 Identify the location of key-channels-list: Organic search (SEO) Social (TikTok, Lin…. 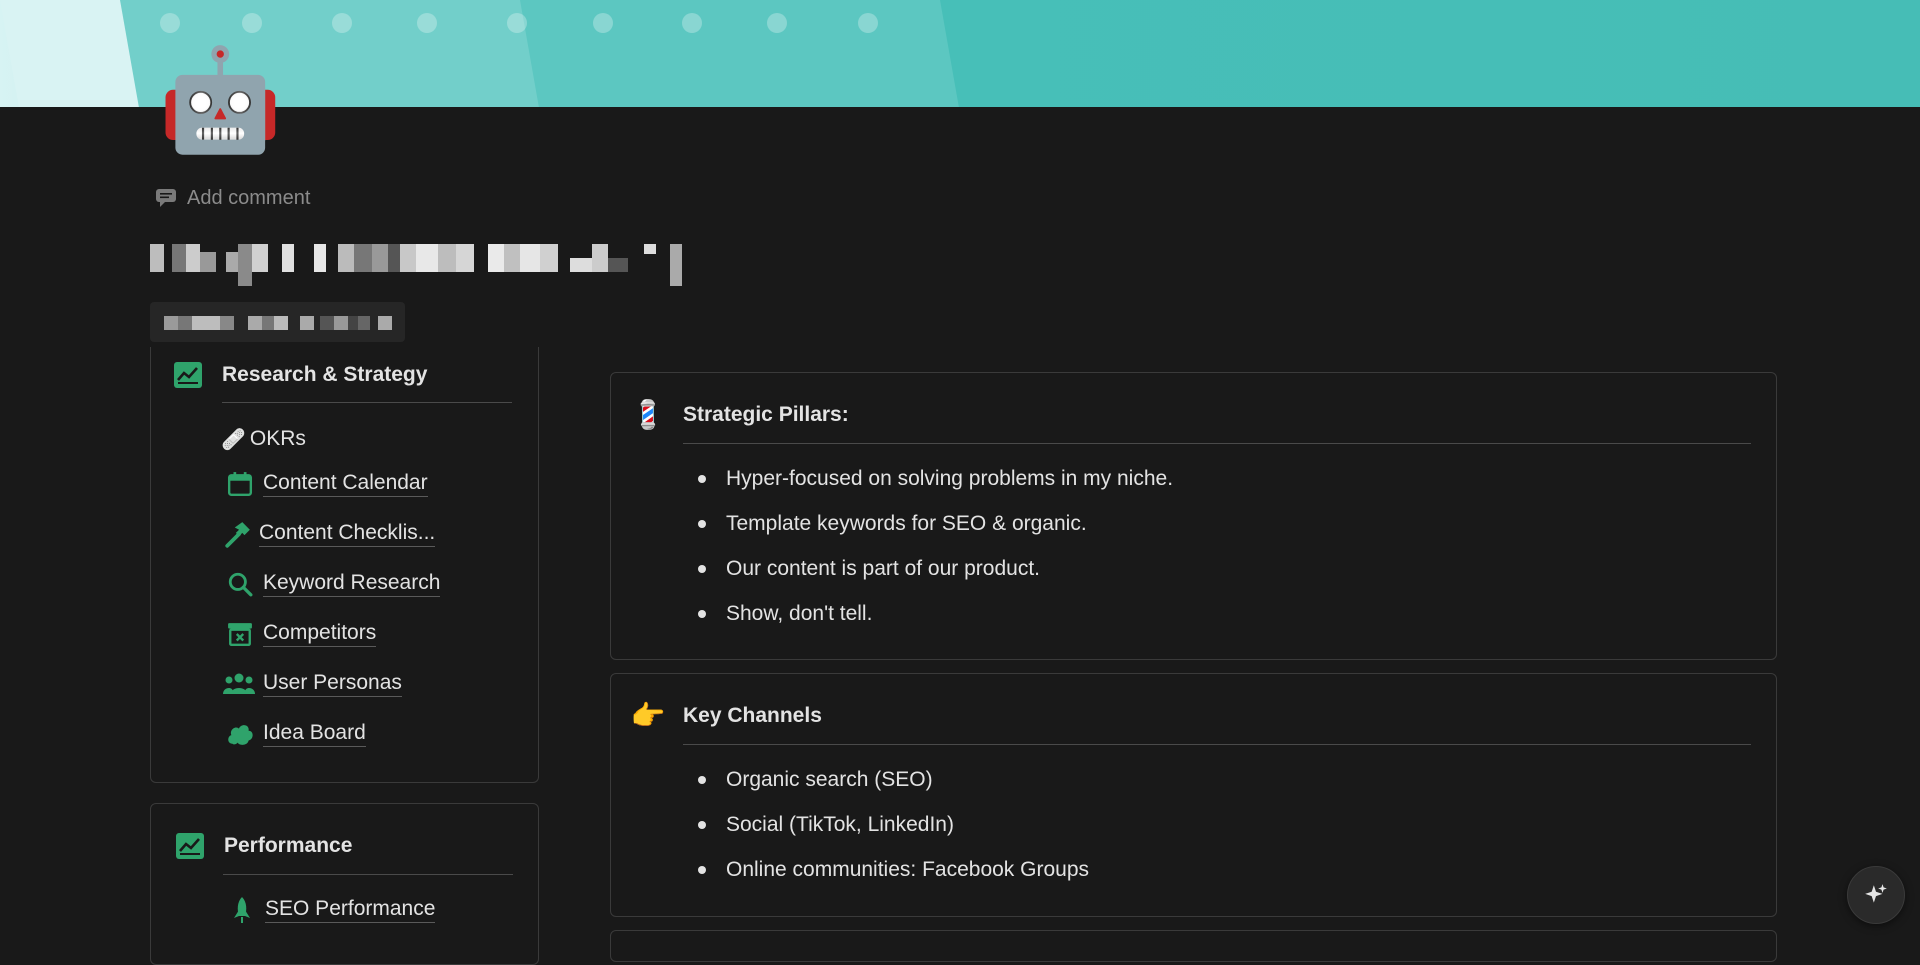
(891, 824).